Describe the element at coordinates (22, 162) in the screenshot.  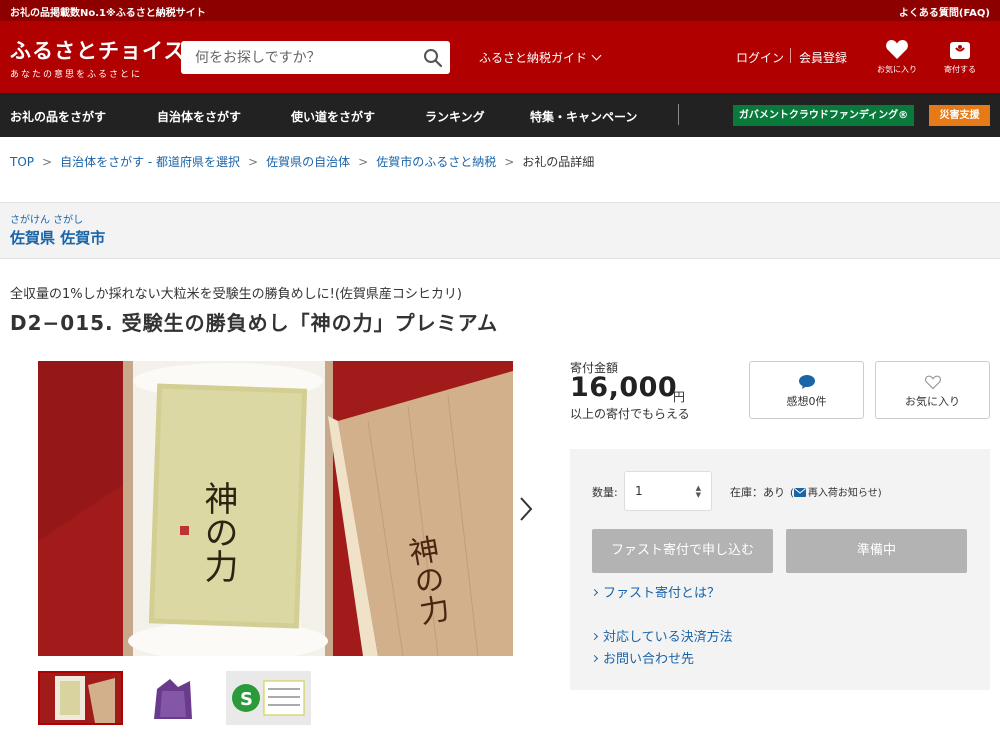
I see `breadcrumb-top: TOP` at that location.